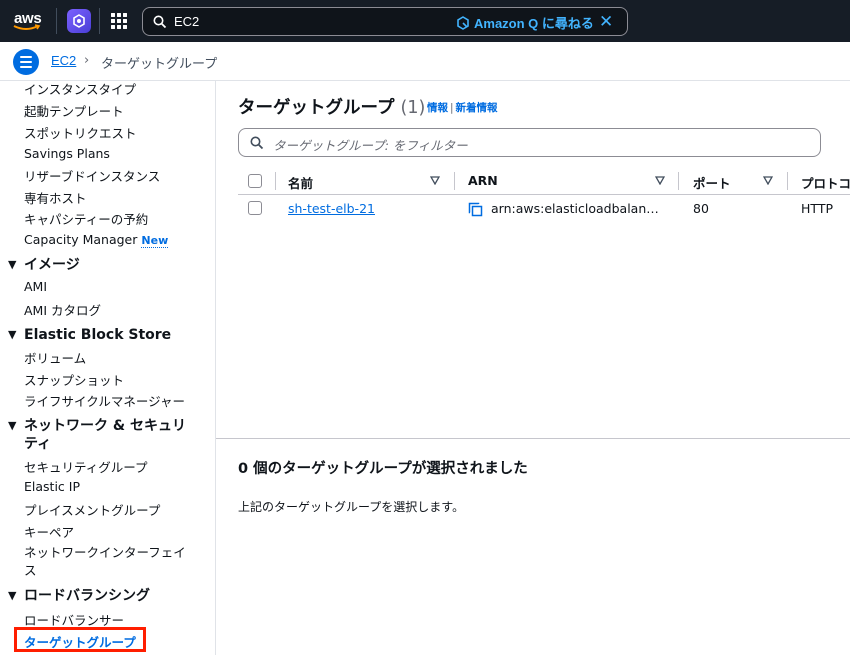  I want to click on section-title-line-1: ネットワーク & セキュリ, so click(105, 426).